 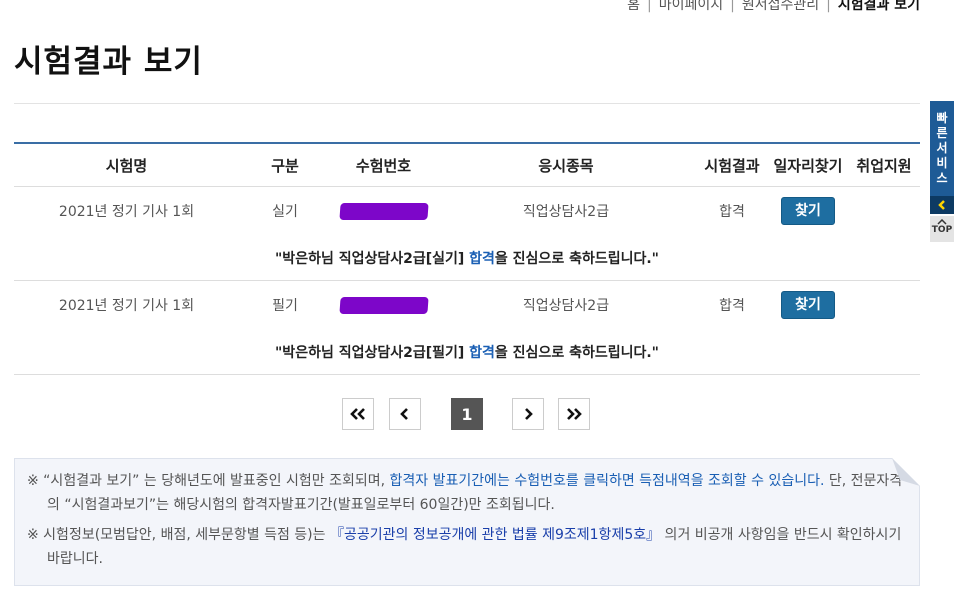 I want to click on breadcrumb-mypage: 마이페이지, so click(x=691, y=6).